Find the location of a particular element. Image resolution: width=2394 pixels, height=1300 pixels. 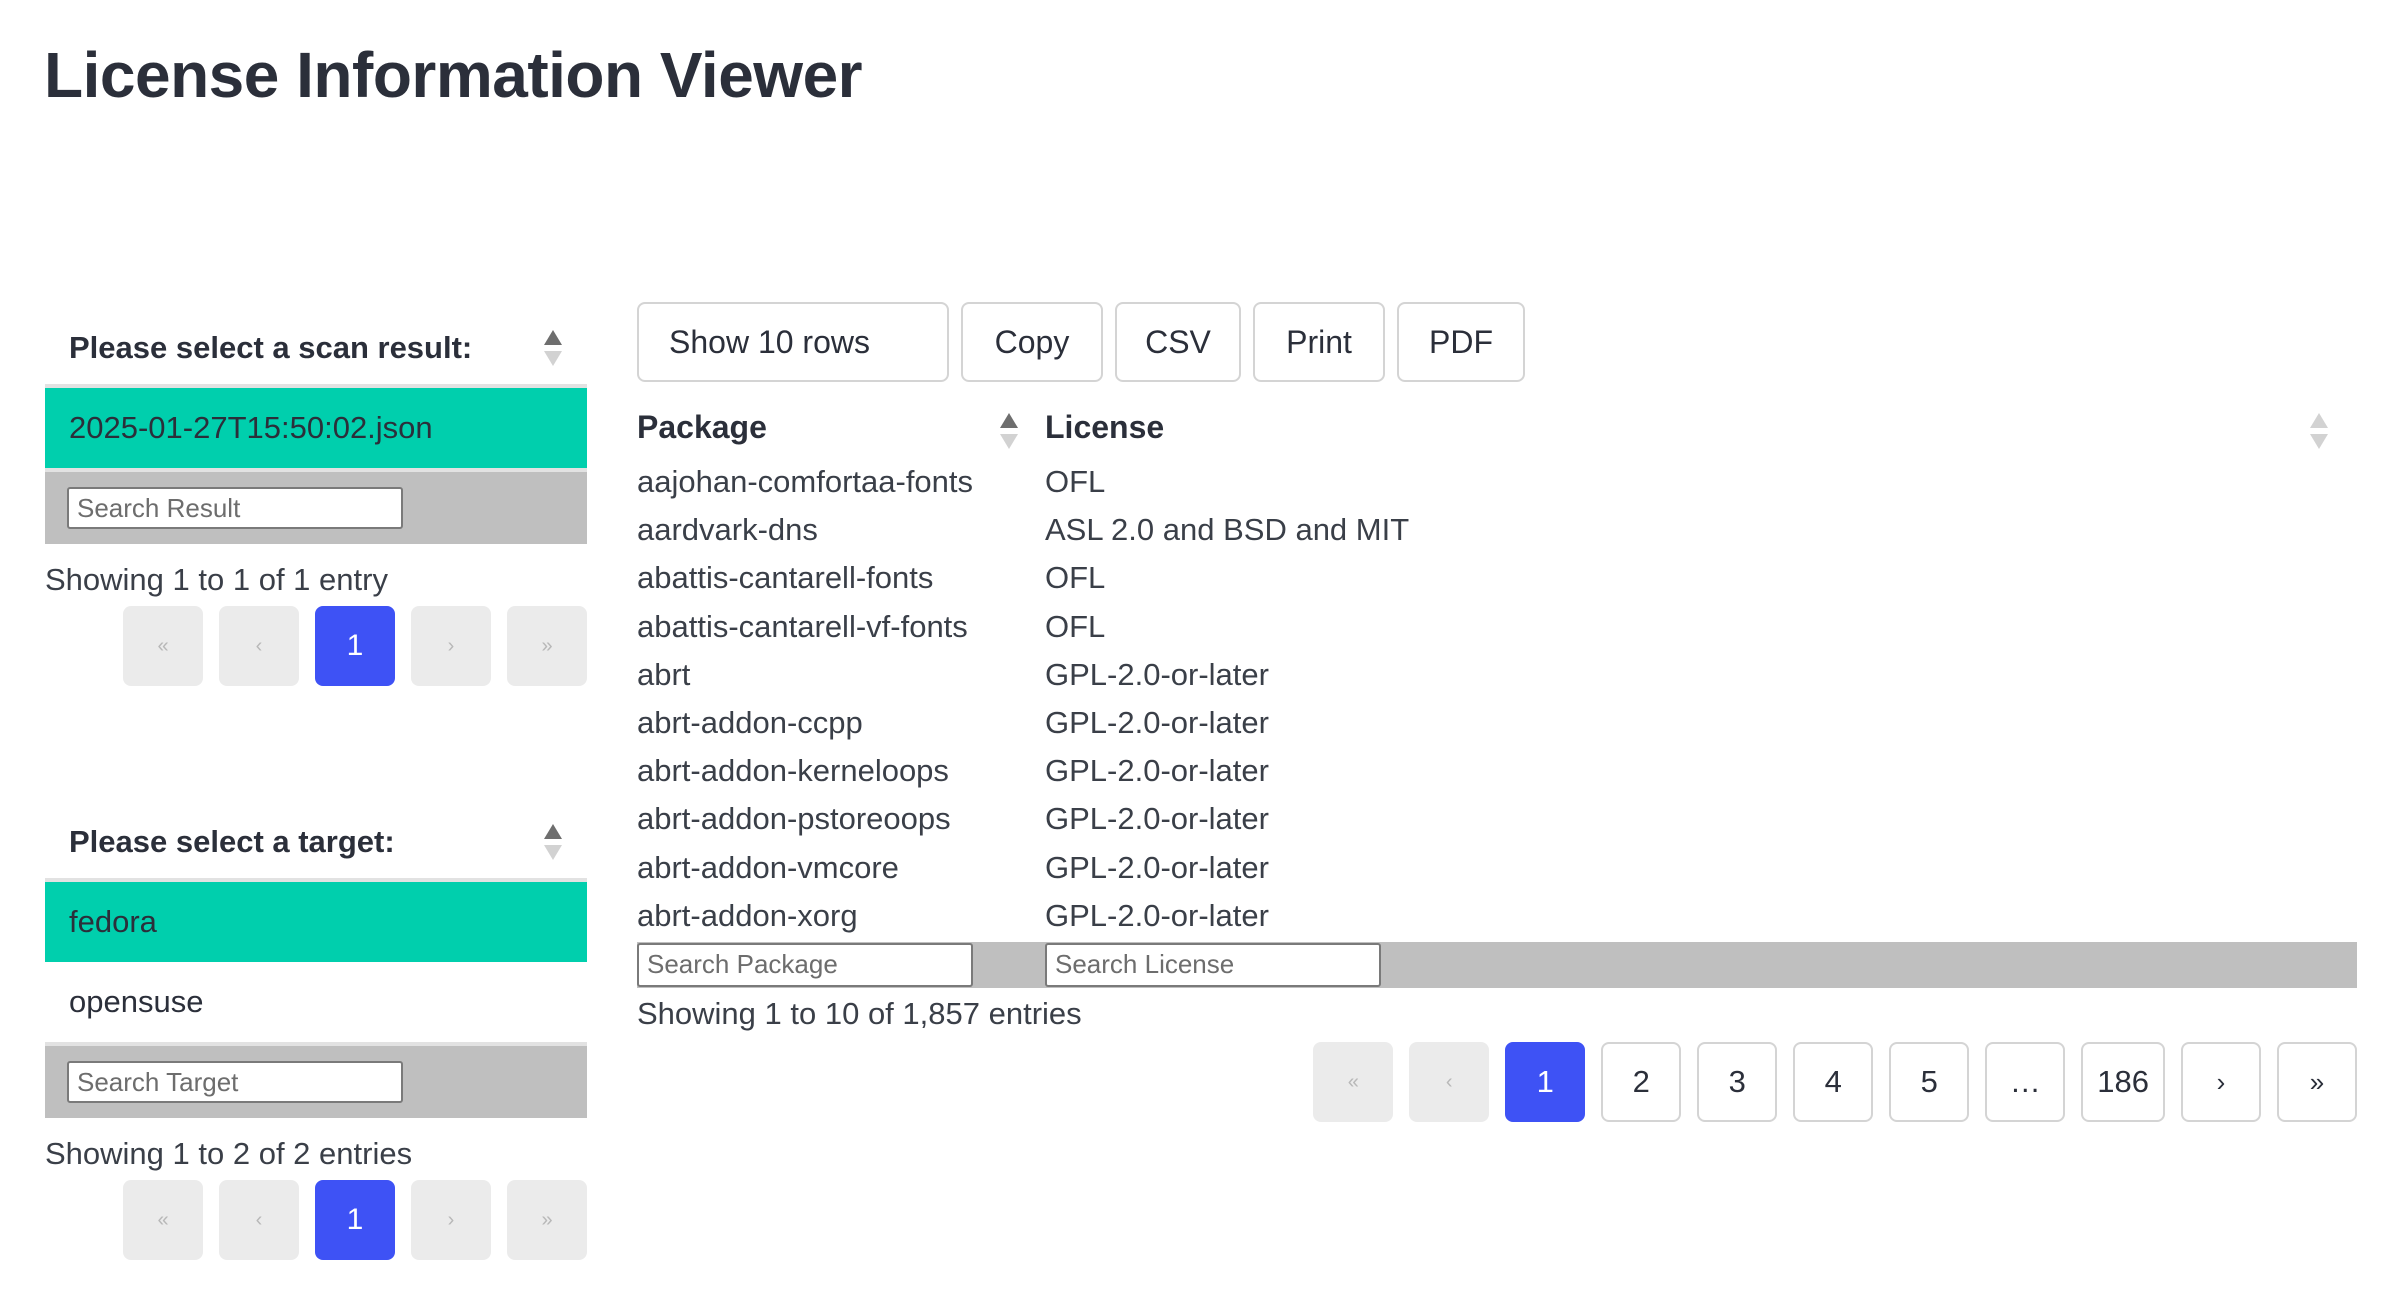

target-info: Showing 1 to 2 of 2 entries is located at coordinates (229, 1153).